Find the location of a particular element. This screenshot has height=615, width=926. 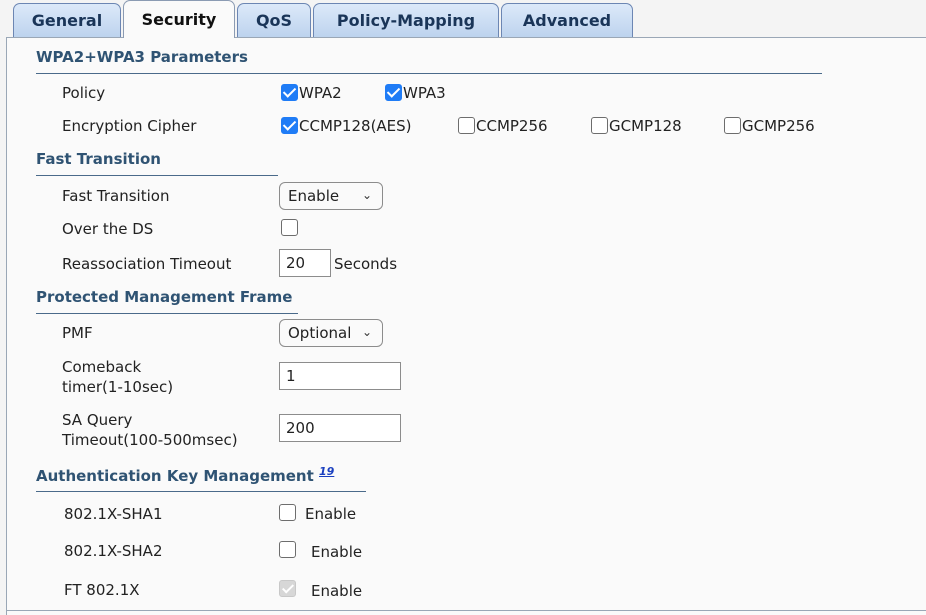

pmf-label: PMF is located at coordinates (77, 333).